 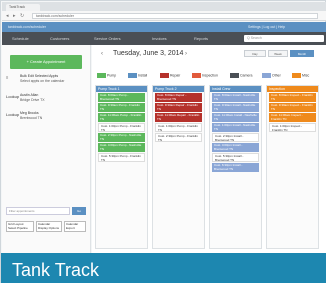 What do you see at coordinates (235, 97) in the screenshot?
I see `appointment-block: Cust. 8:00am Install - Nashville TN` at bounding box center [235, 97].